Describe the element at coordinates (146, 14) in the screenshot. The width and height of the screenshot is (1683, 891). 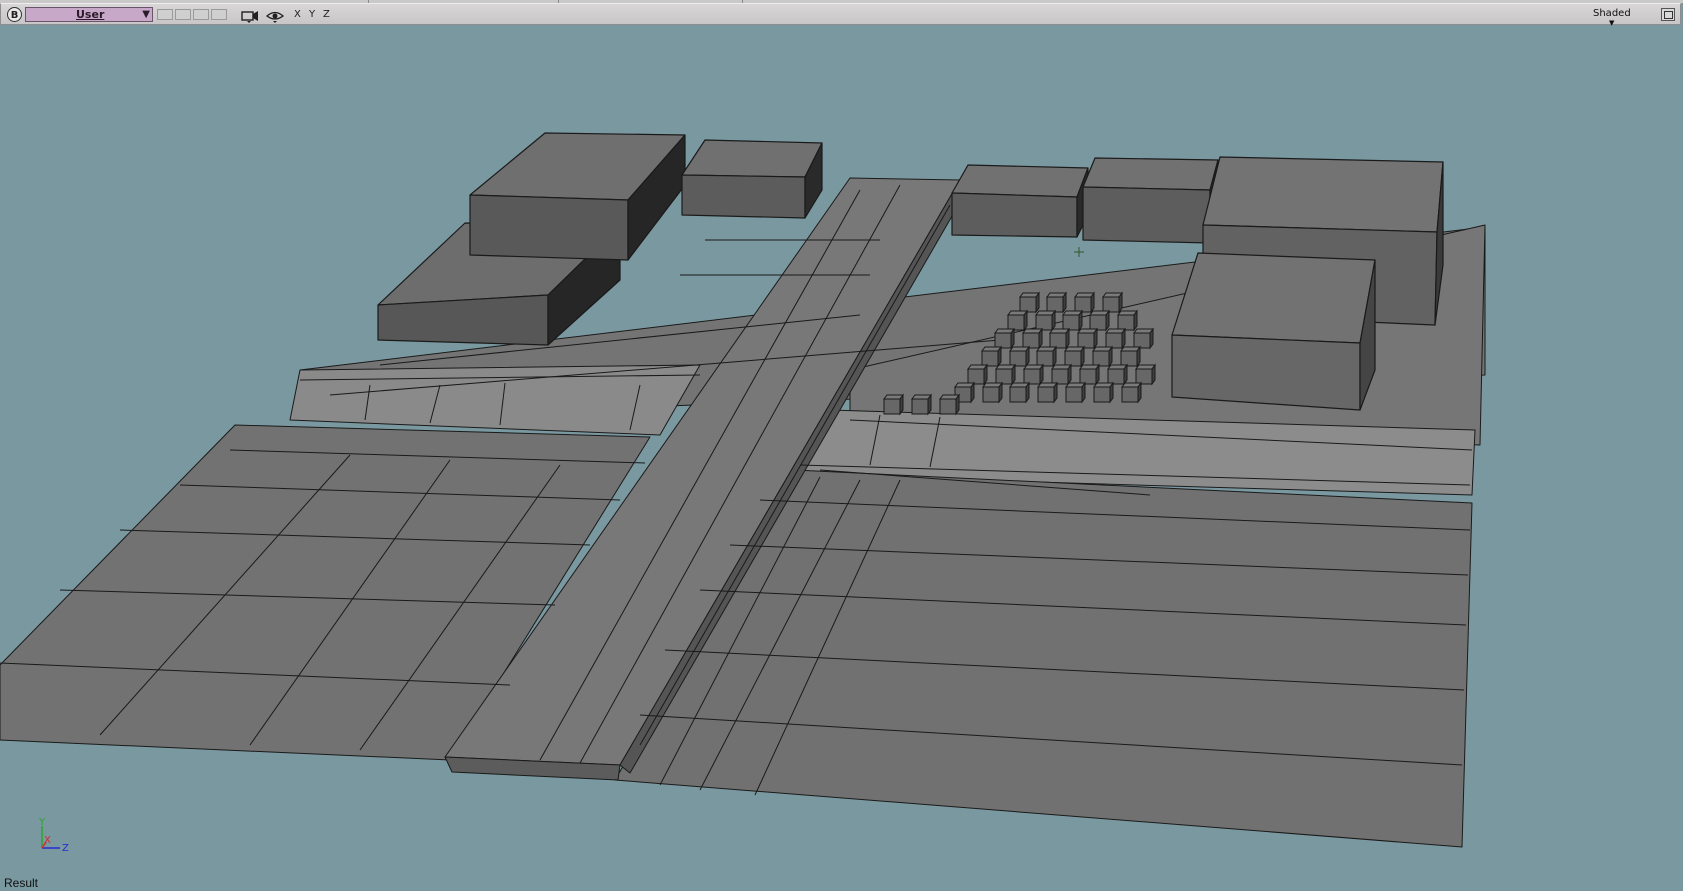
I see `chevron-down-icon: ▼` at that location.